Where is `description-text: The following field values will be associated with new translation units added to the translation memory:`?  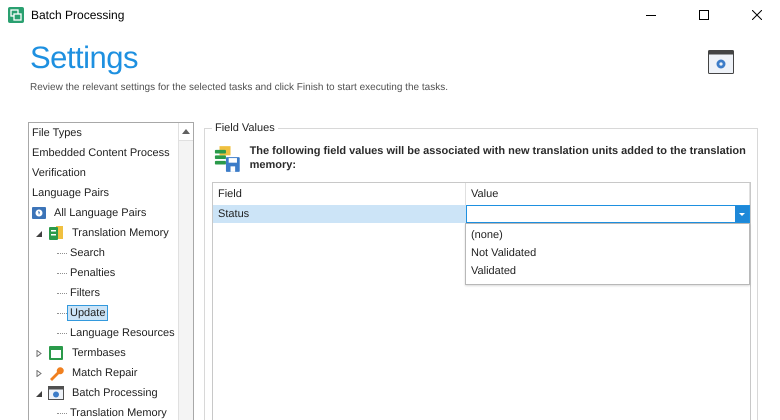
description-text: The following field values will be associated with new translation units added to the translation memory: is located at coordinates (498, 158).